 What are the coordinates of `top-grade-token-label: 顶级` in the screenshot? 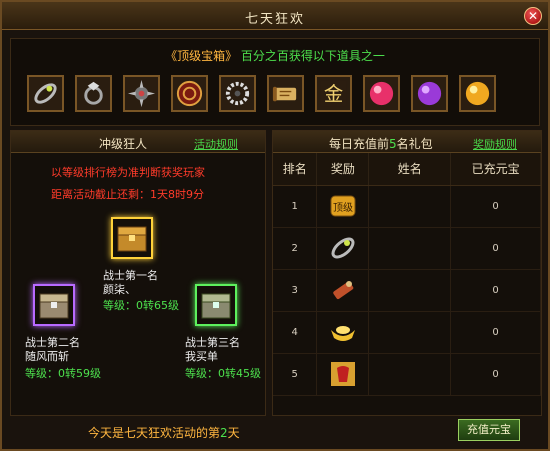 It's located at (343, 208).